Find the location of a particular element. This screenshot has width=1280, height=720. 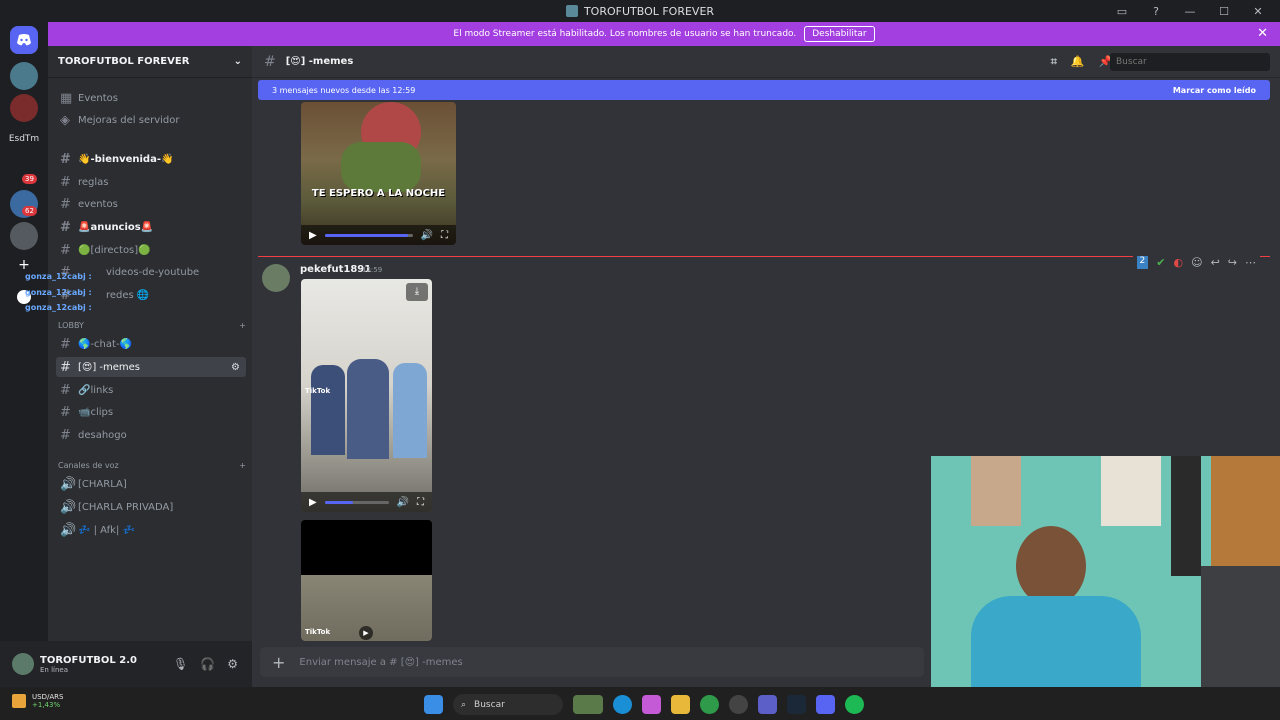

channel-memes: # [😍] -memes ⚙ is located at coordinates (151, 367).